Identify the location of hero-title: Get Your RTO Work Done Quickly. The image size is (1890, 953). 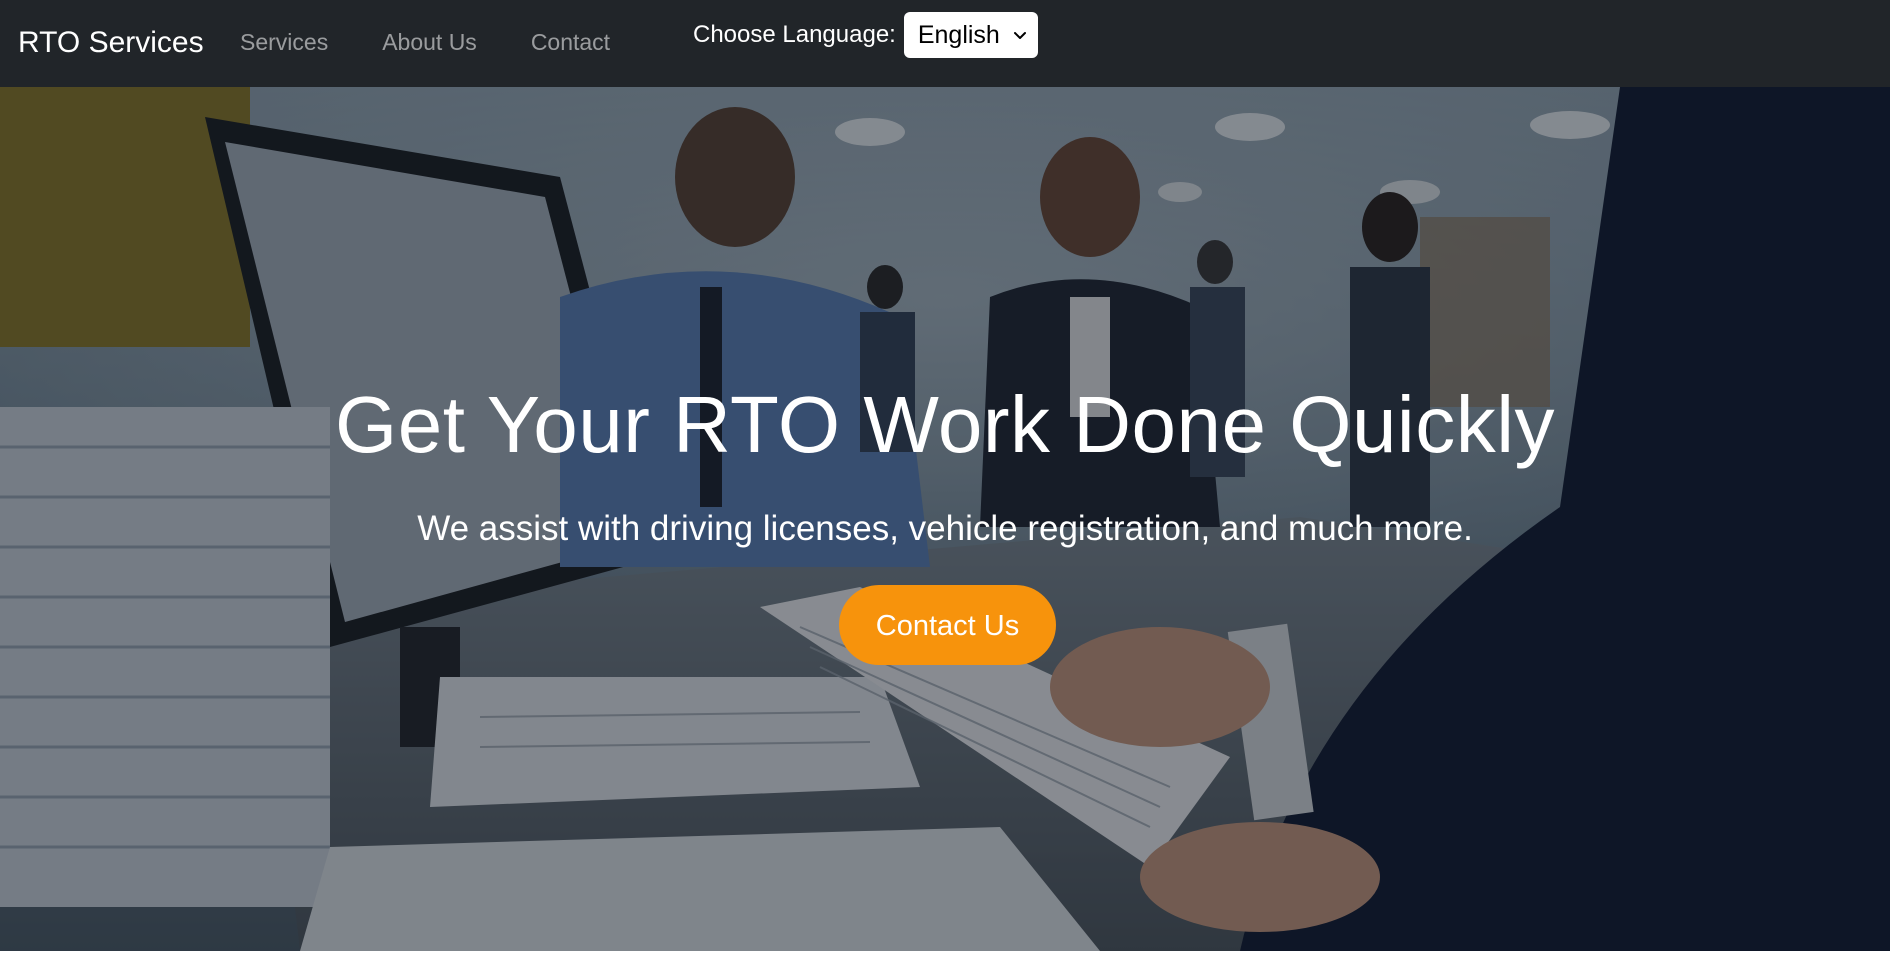
(945, 424).